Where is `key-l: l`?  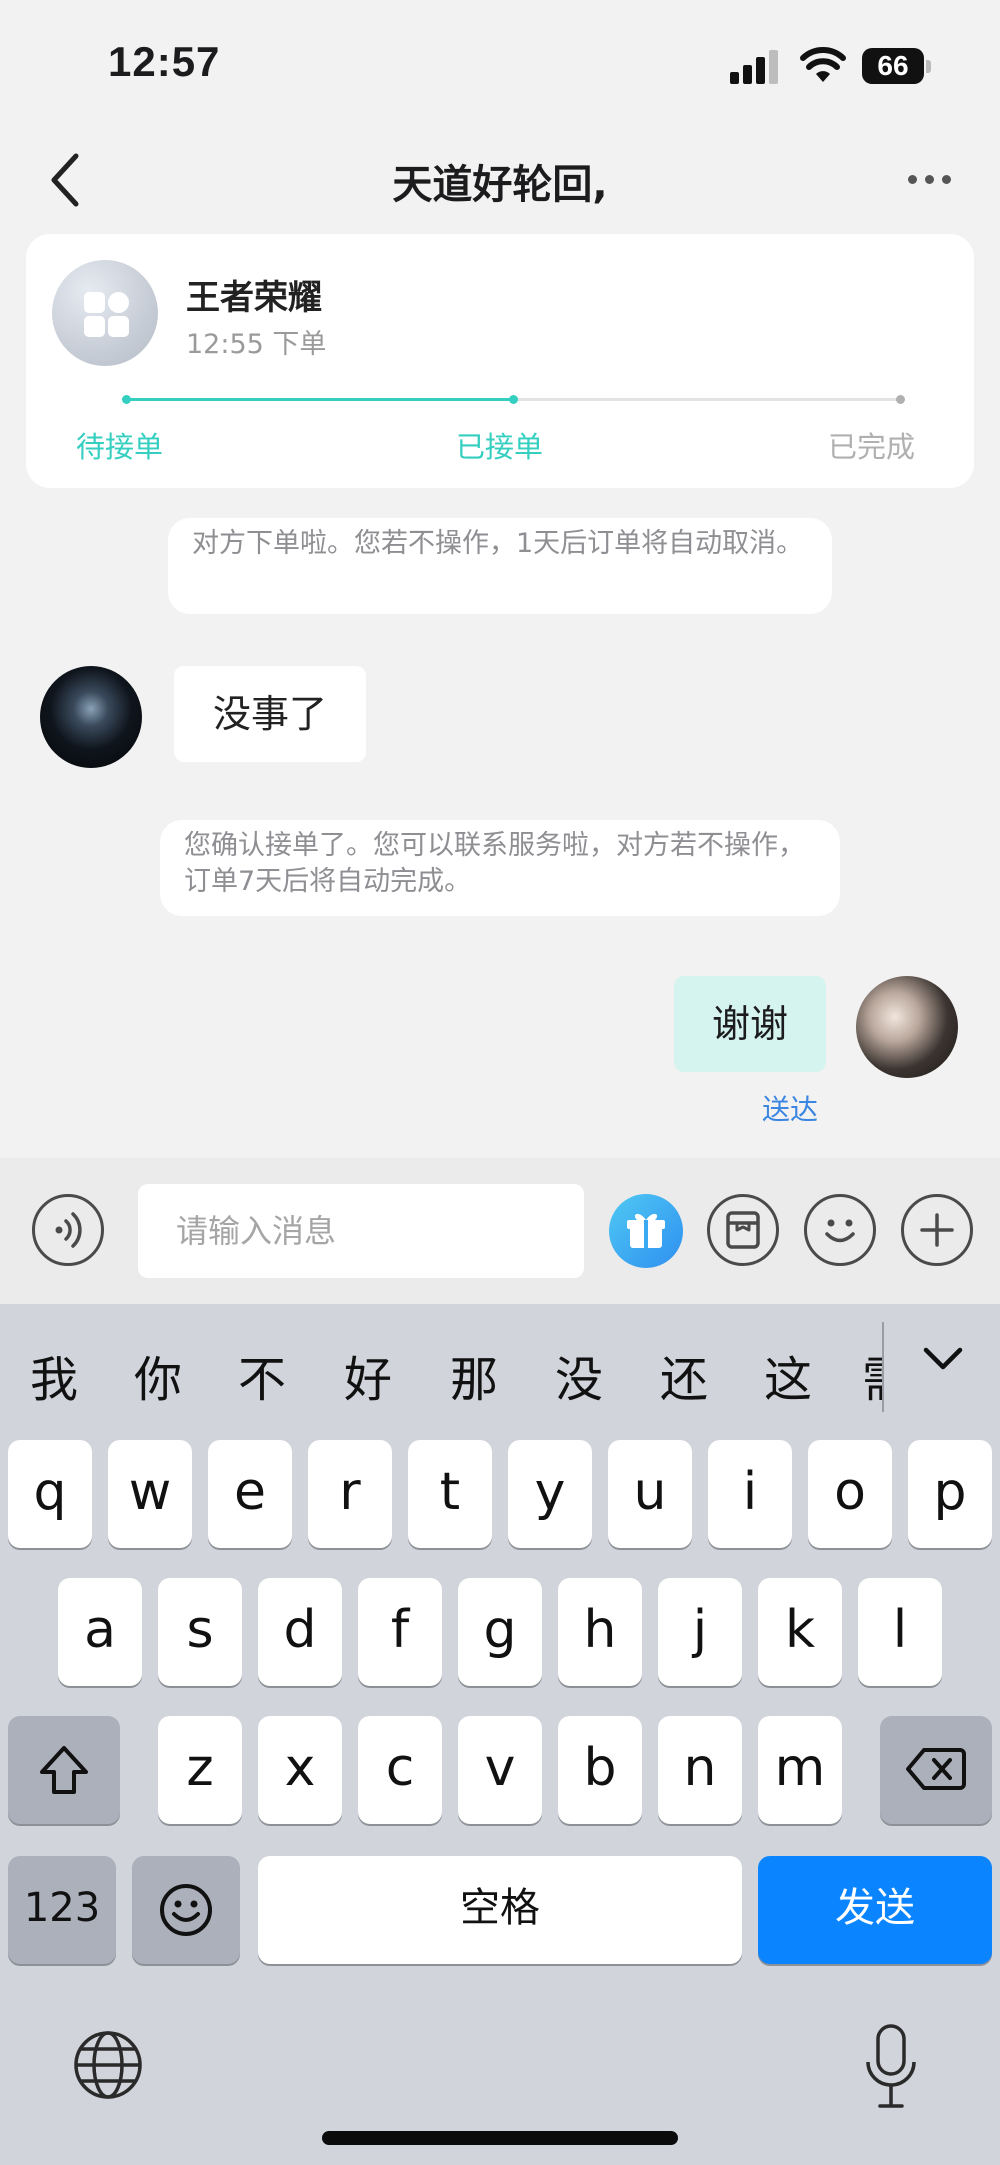
key-l: l is located at coordinates (900, 1632).